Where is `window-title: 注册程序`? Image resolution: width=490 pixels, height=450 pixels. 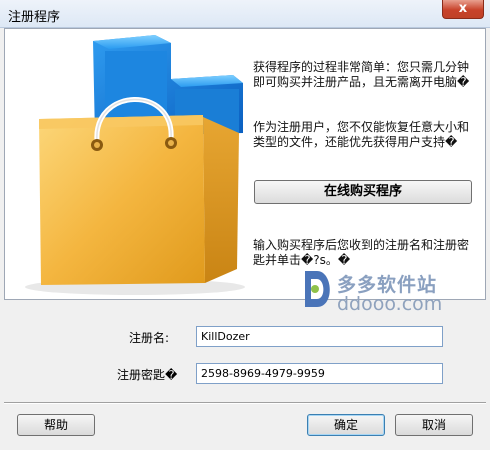
window-title: 注册程序 is located at coordinates (34, 17).